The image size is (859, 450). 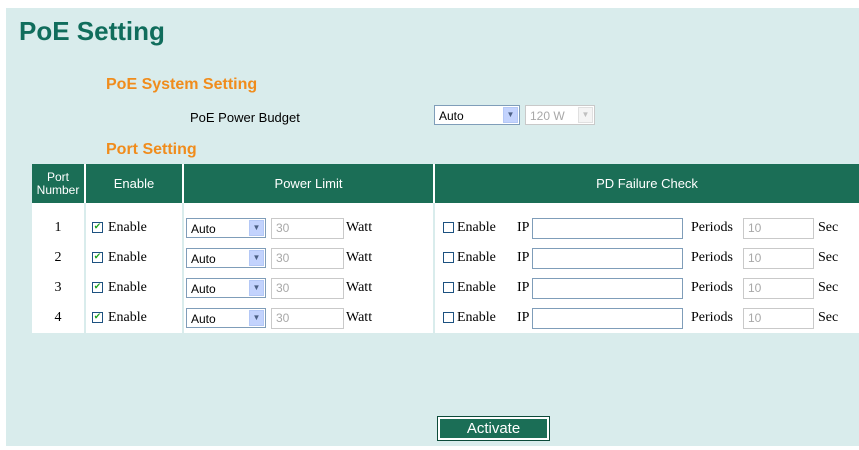 I want to click on system-setting-title: PoE System Setting, so click(x=182, y=84).